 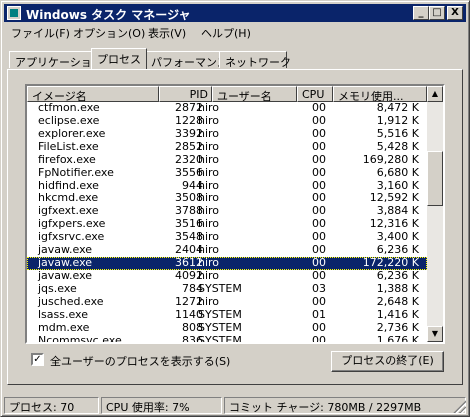 What do you see at coordinates (140, 361) in the screenshot?
I see `show-all-users-label: 全ユーザーのプロセスを表示する(S)` at bounding box center [140, 361].